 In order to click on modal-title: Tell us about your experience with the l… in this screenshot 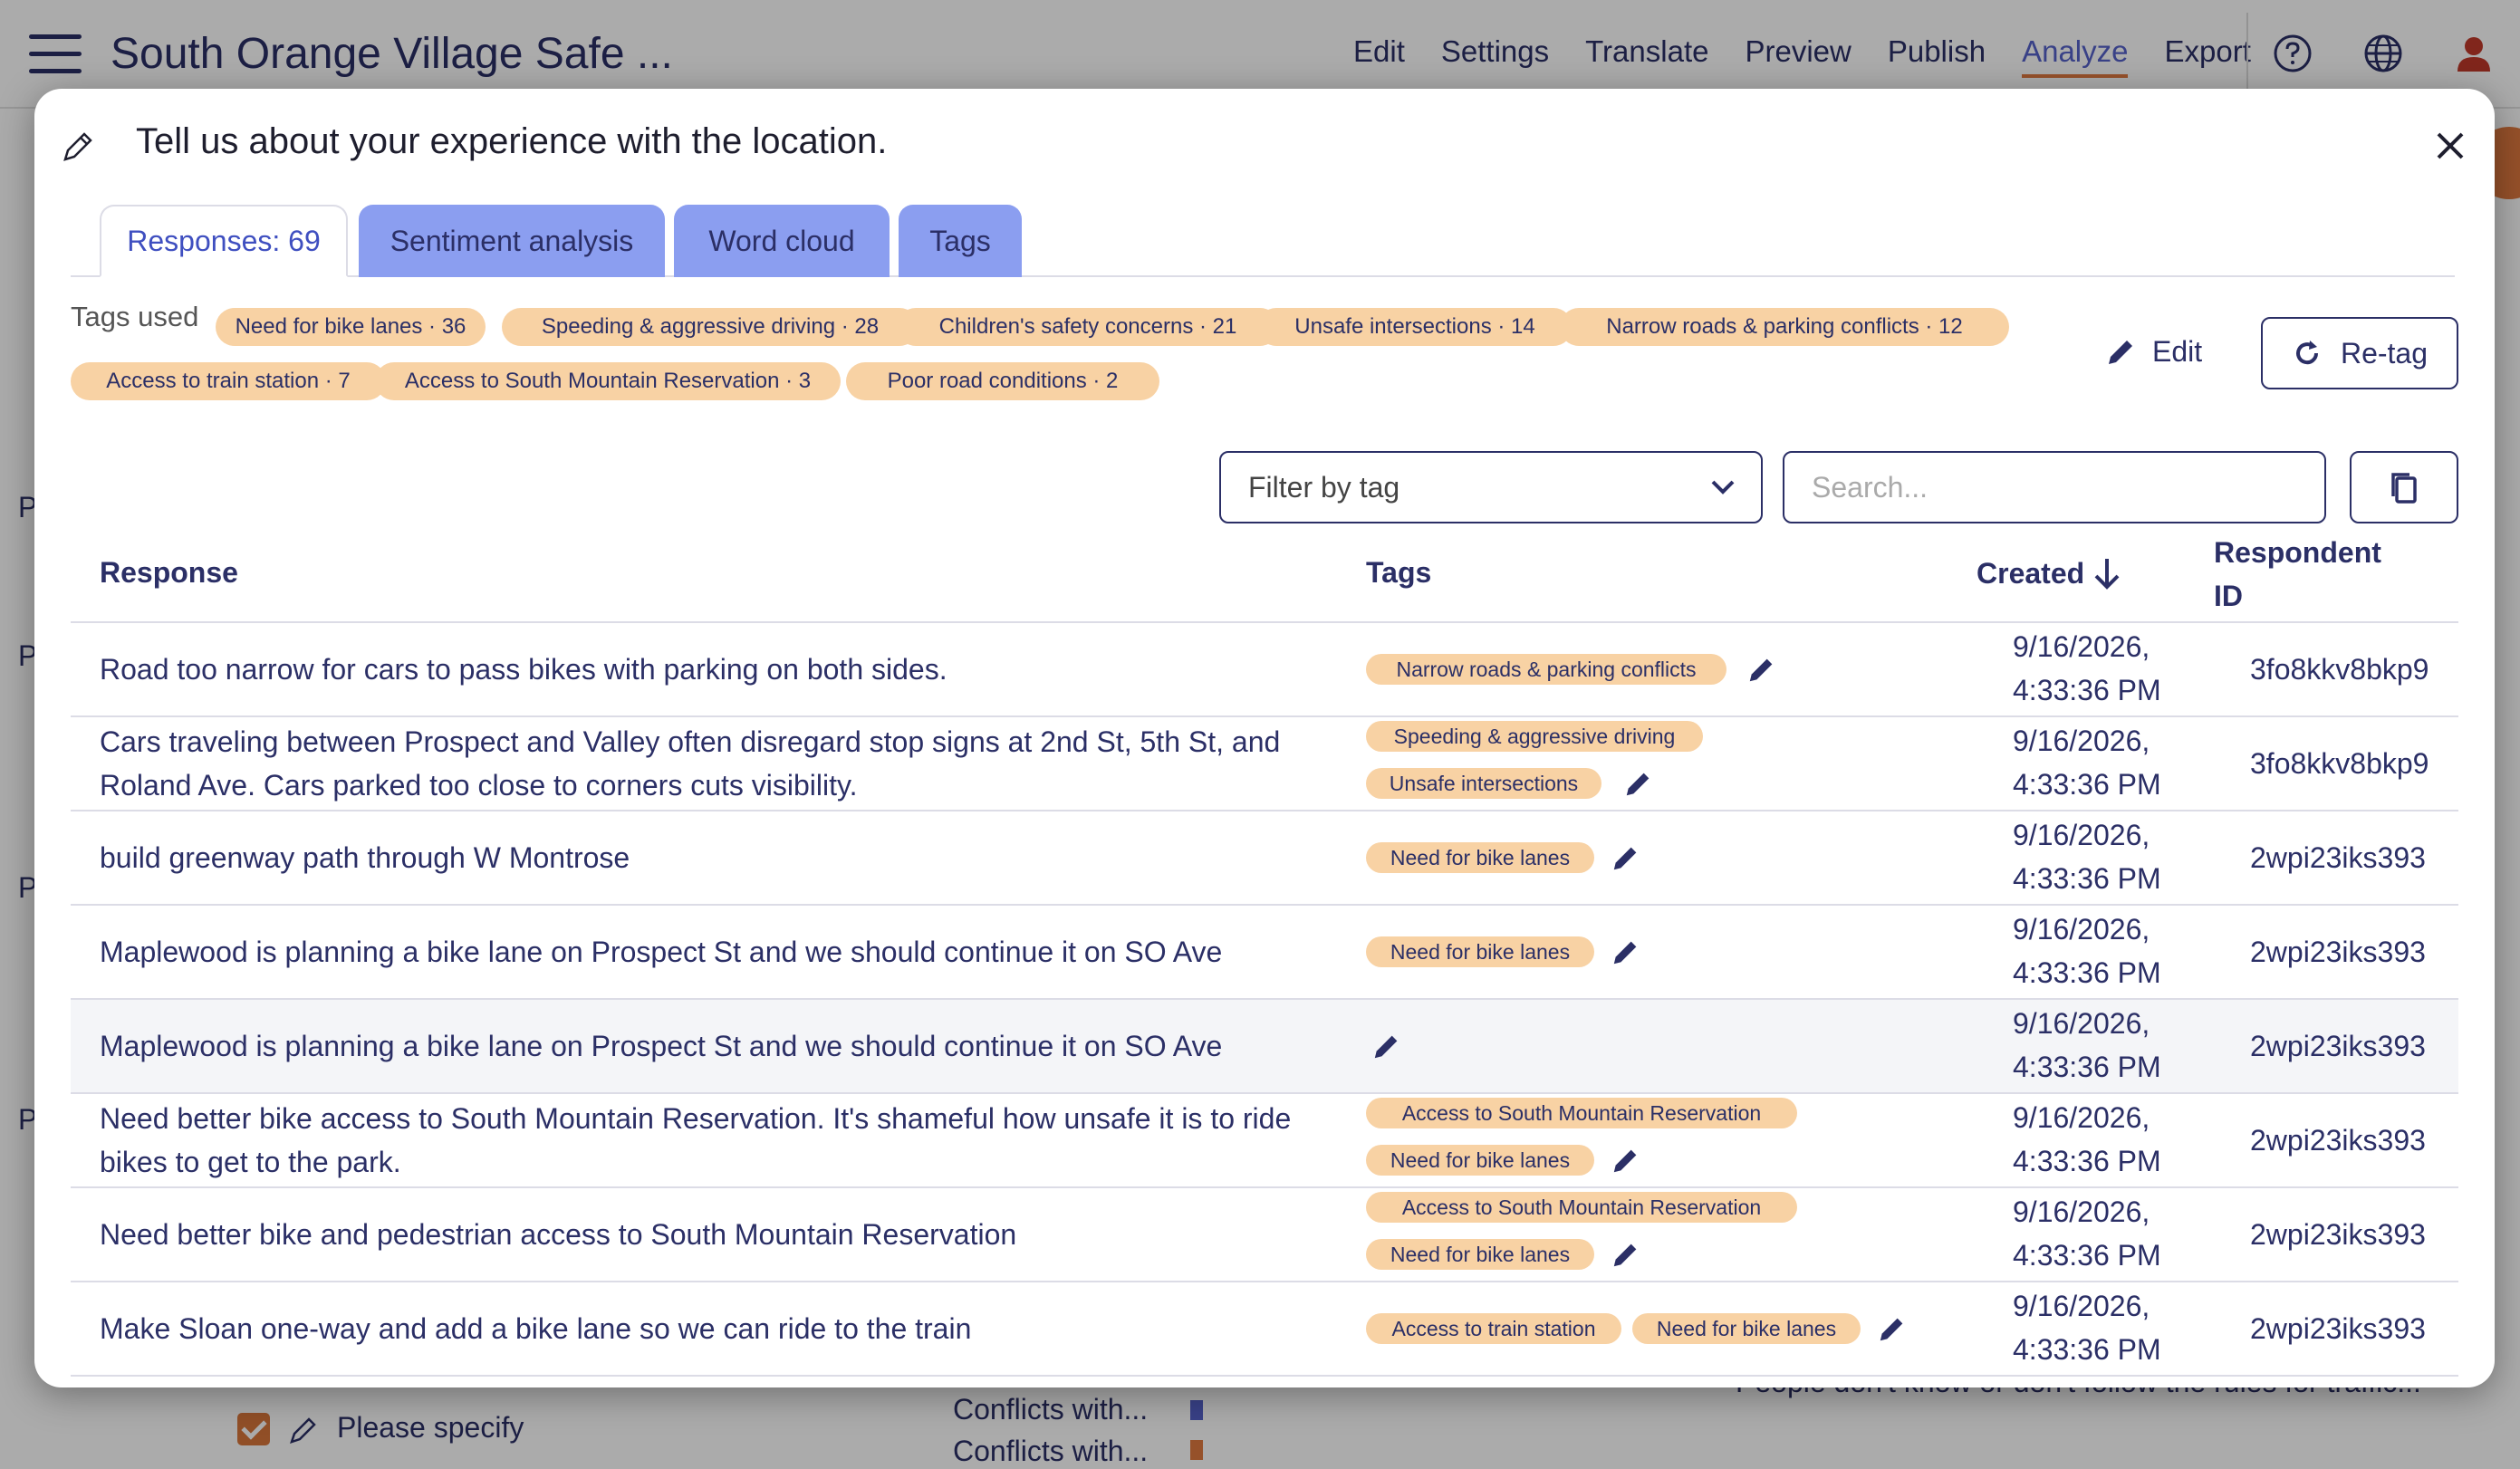, I will do `click(512, 141)`.